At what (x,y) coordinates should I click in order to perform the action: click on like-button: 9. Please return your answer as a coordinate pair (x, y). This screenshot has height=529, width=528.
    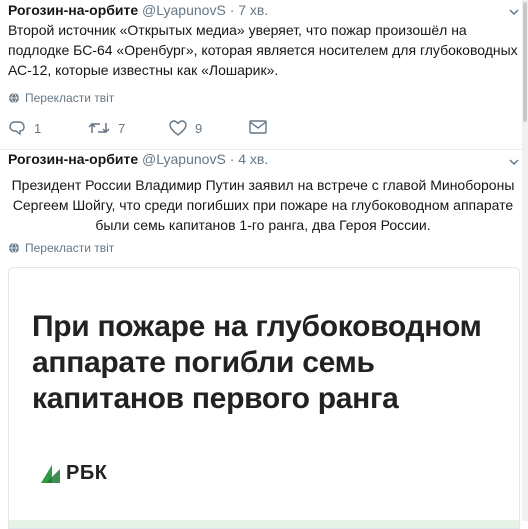
    Looking at the image, I should click on (185, 128).